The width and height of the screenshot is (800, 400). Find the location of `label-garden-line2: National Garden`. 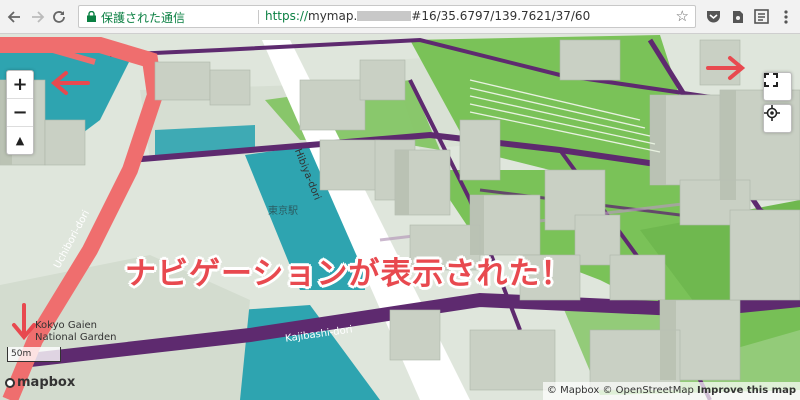

label-garden-line2: National Garden is located at coordinates (76, 337).